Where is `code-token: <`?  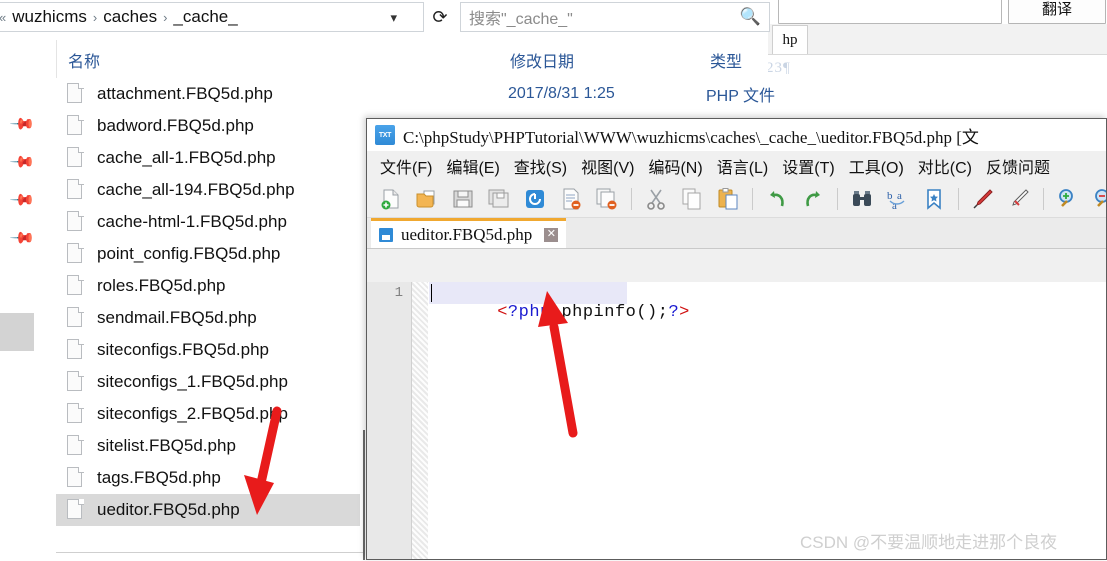 code-token: < is located at coordinates (502, 312).